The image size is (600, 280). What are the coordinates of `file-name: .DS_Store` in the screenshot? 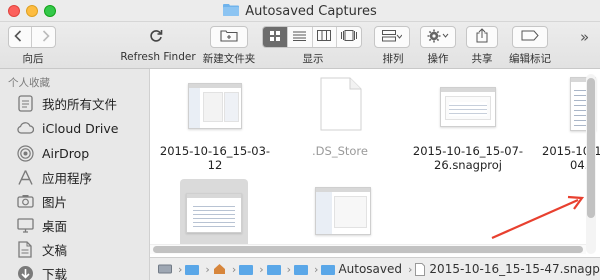 It's located at (340, 151).